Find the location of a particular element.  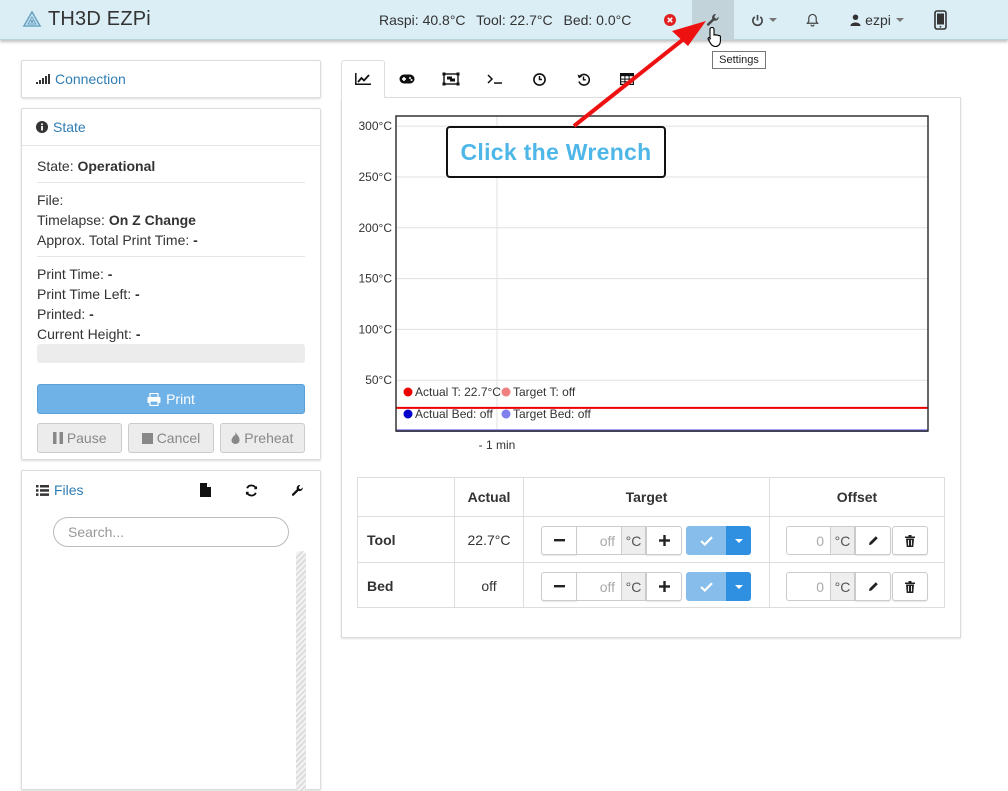

table-row: Bed off off °C 0 °C is located at coordinates (651, 585).